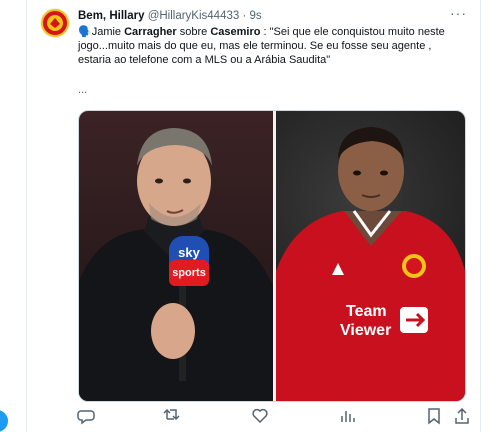 The image size is (501, 432). What do you see at coordinates (172, 416) in the screenshot?
I see `retweet-icon` at bounding box center [172, 416].